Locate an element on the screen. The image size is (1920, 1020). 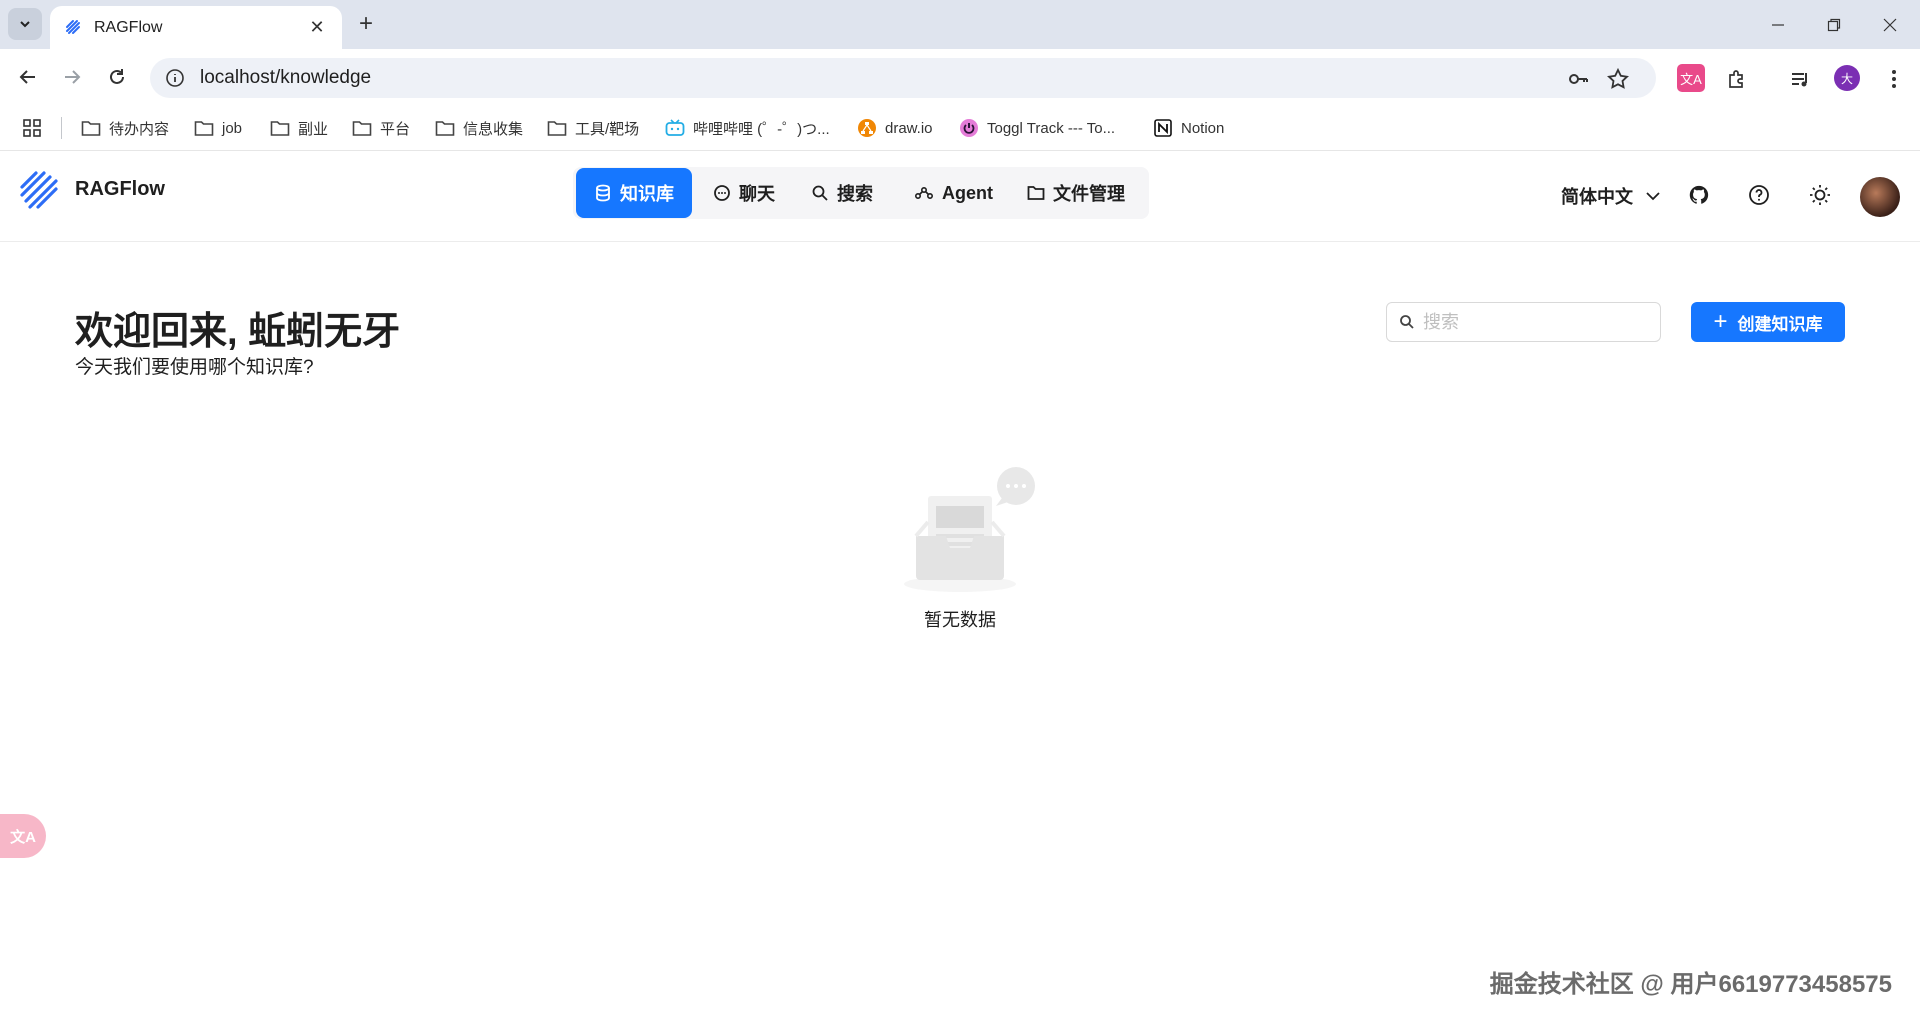
app-header: RAGFlow 知识库 聊天 搜索 Agent 文件管理 简体中文 is located at coordinates (960, 196).